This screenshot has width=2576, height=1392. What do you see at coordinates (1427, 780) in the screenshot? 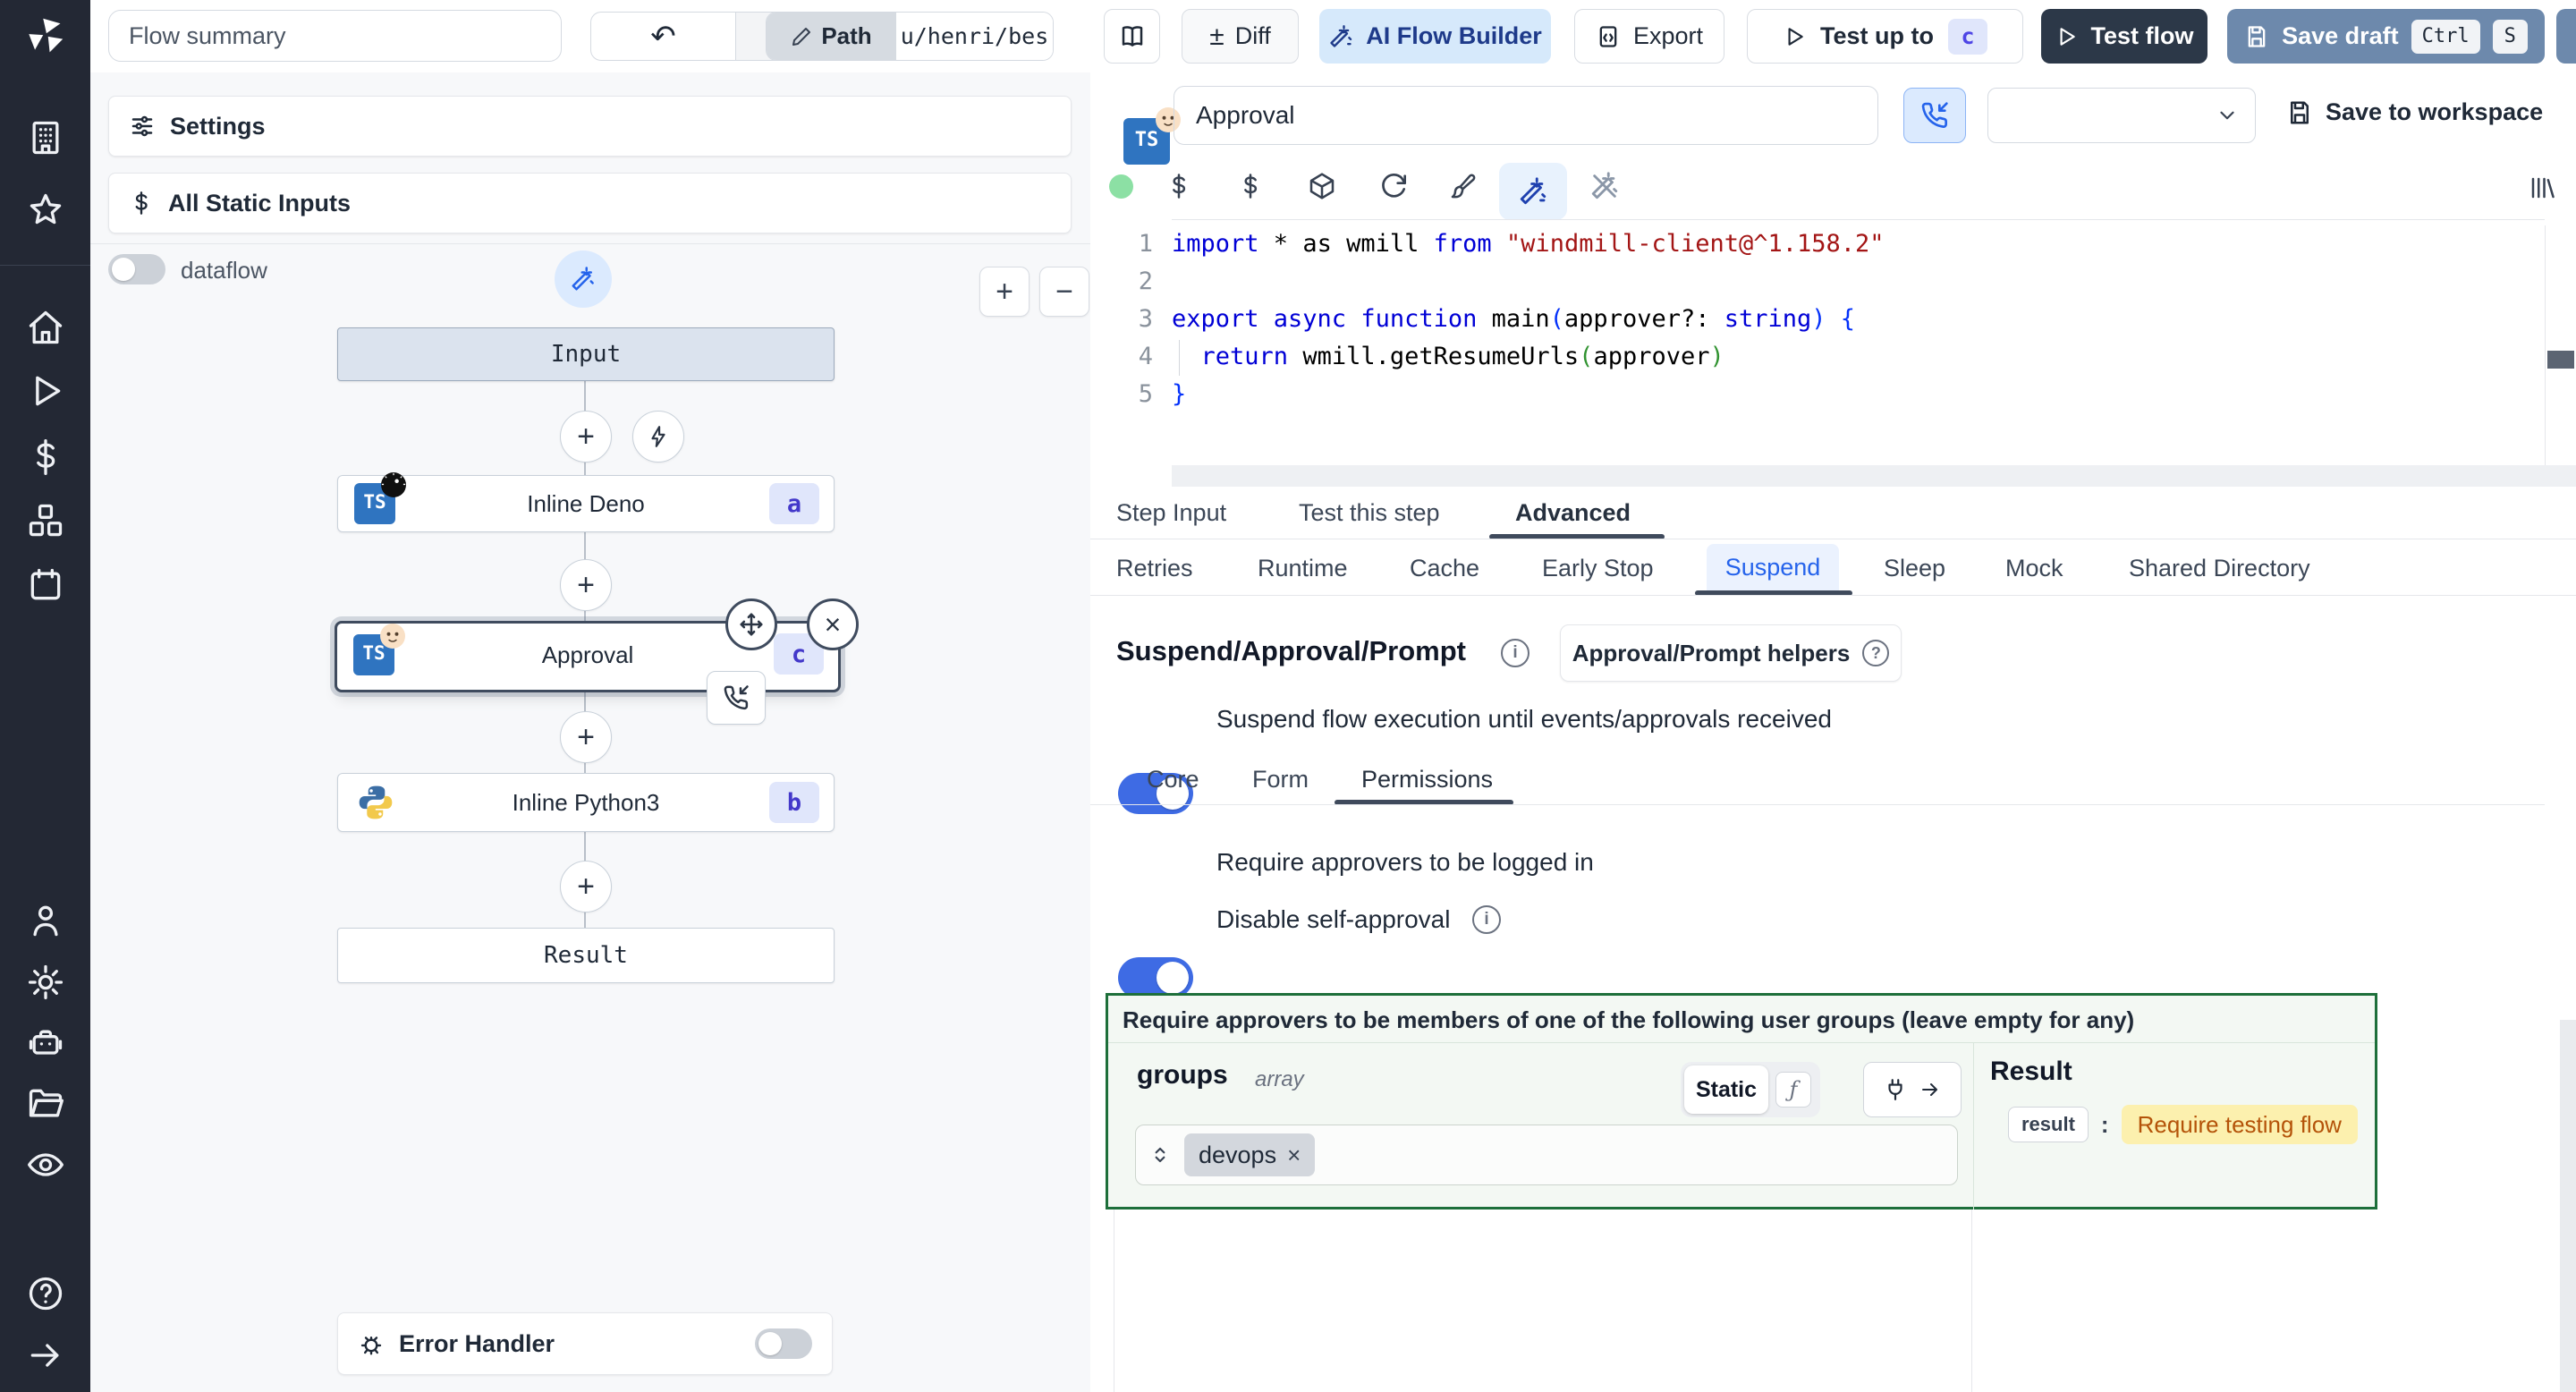
I see `tab-permissions-active: Permissions` at bounding box center [1427, 780].